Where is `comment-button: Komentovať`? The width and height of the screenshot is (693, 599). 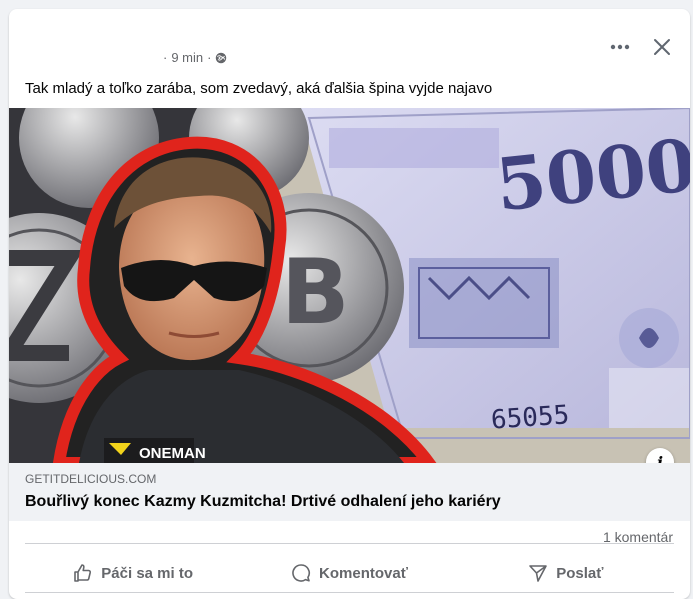
comment-button: Komentovať is located at coordinates (349, 573).